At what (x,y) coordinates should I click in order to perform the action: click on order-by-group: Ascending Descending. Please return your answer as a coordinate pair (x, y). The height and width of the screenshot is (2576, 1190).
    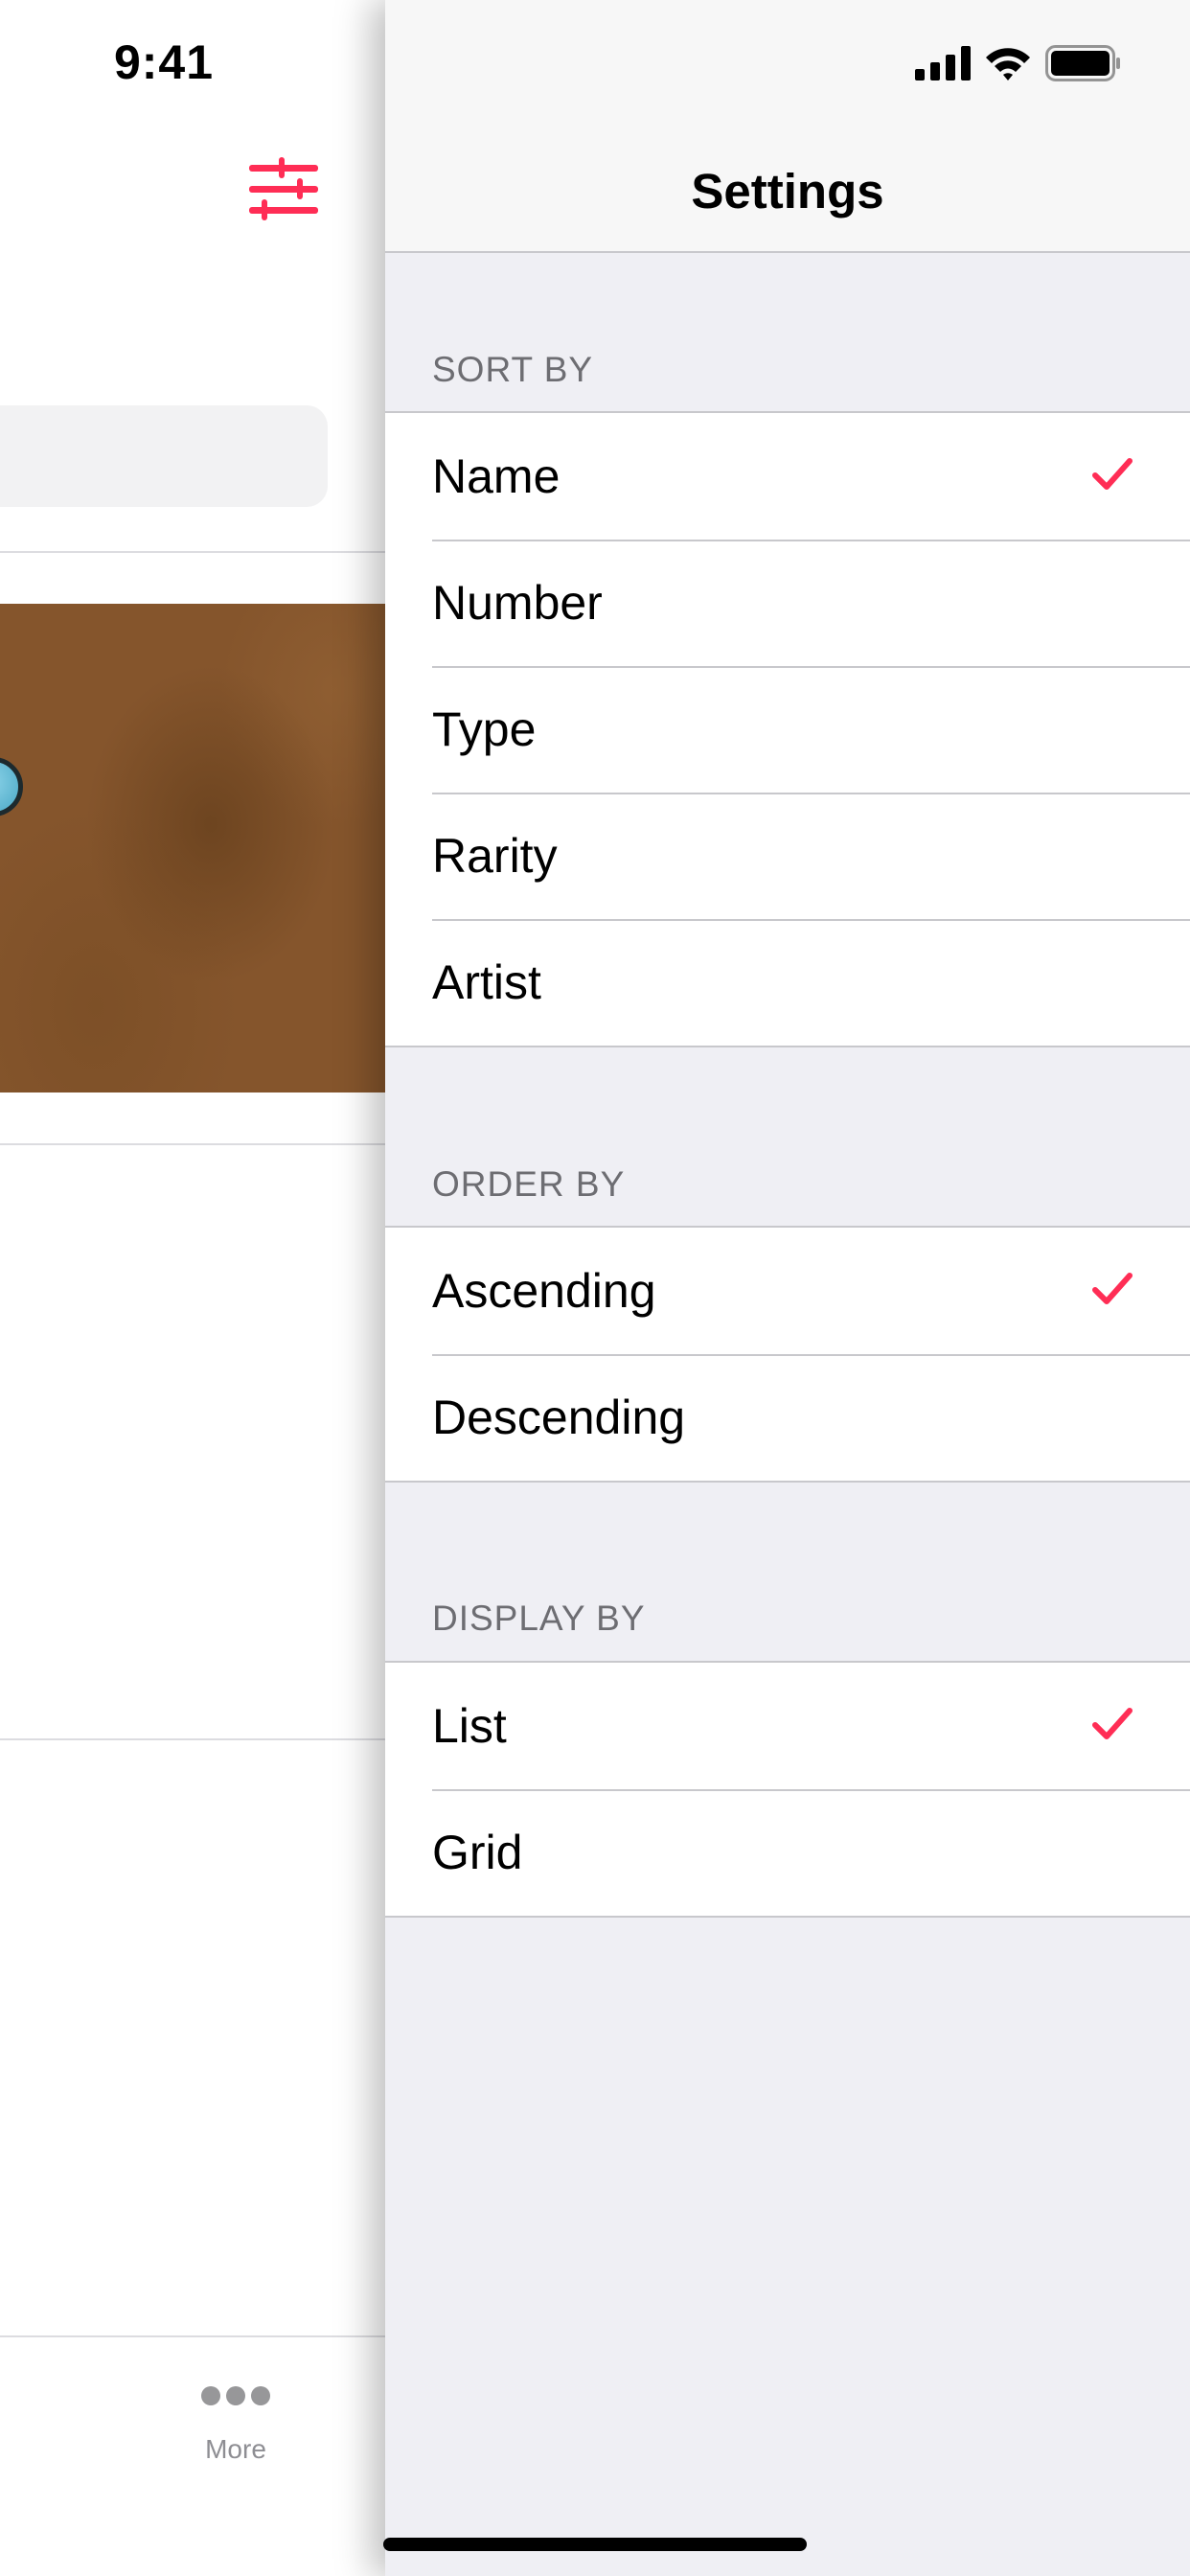
    Looking at the image, I should click on (788, 1354).